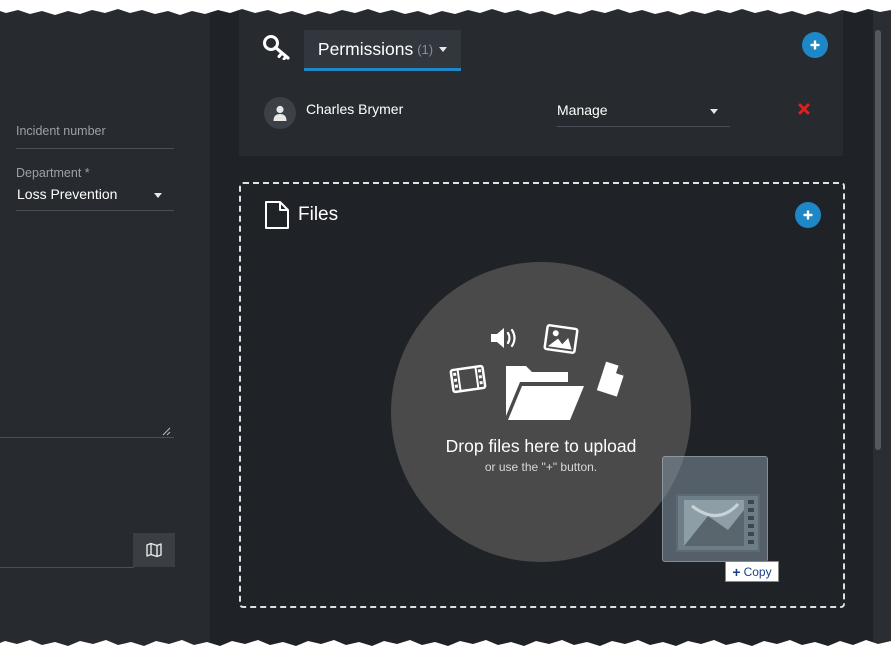  I want to click on tab-permissions: Permissions (1), so click(382, 50).